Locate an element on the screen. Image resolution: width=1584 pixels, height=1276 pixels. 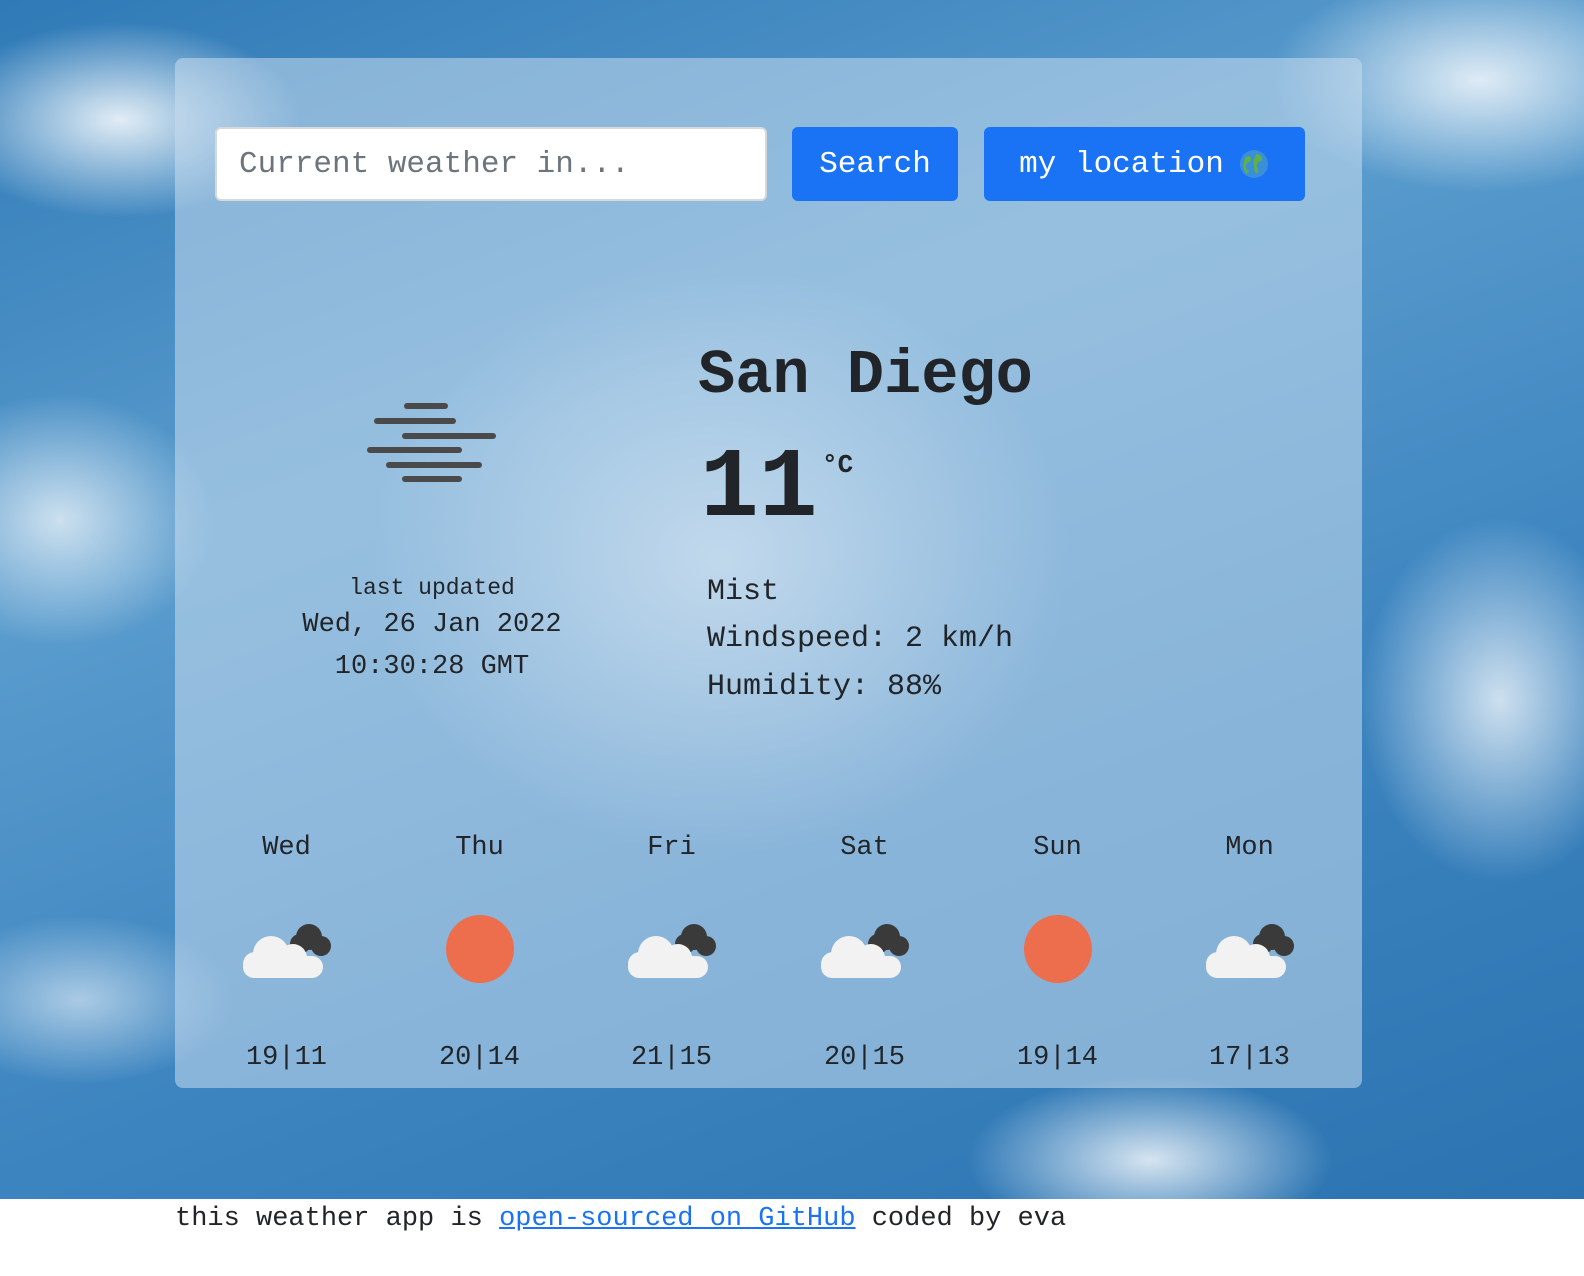
windspeed: Windspeed: 2 km/h is located at coordinates (860, 639).